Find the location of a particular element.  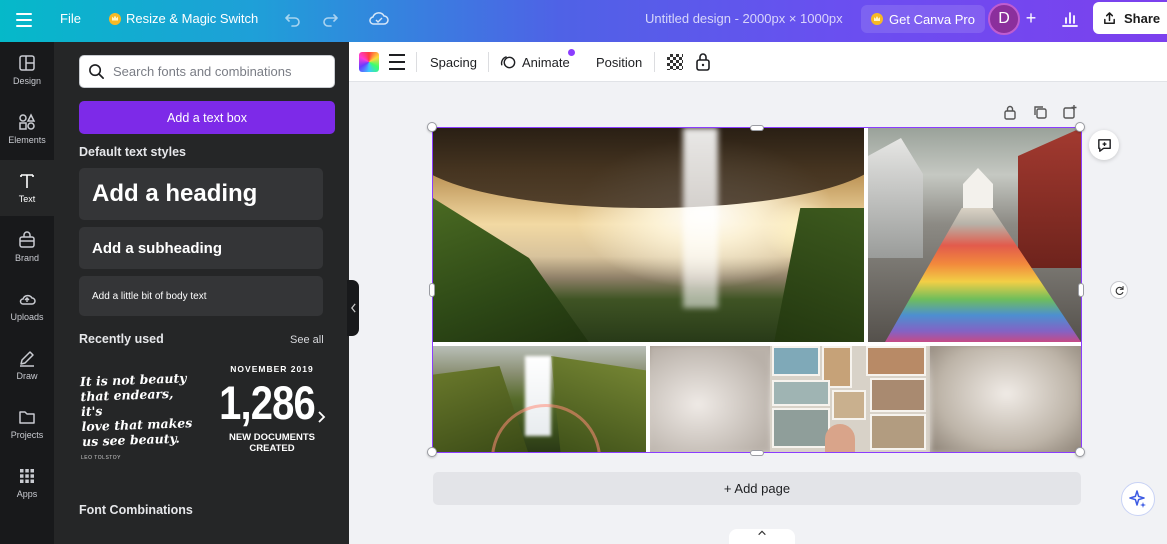

rail-item-design: Design is located at coordinates (27, 70).